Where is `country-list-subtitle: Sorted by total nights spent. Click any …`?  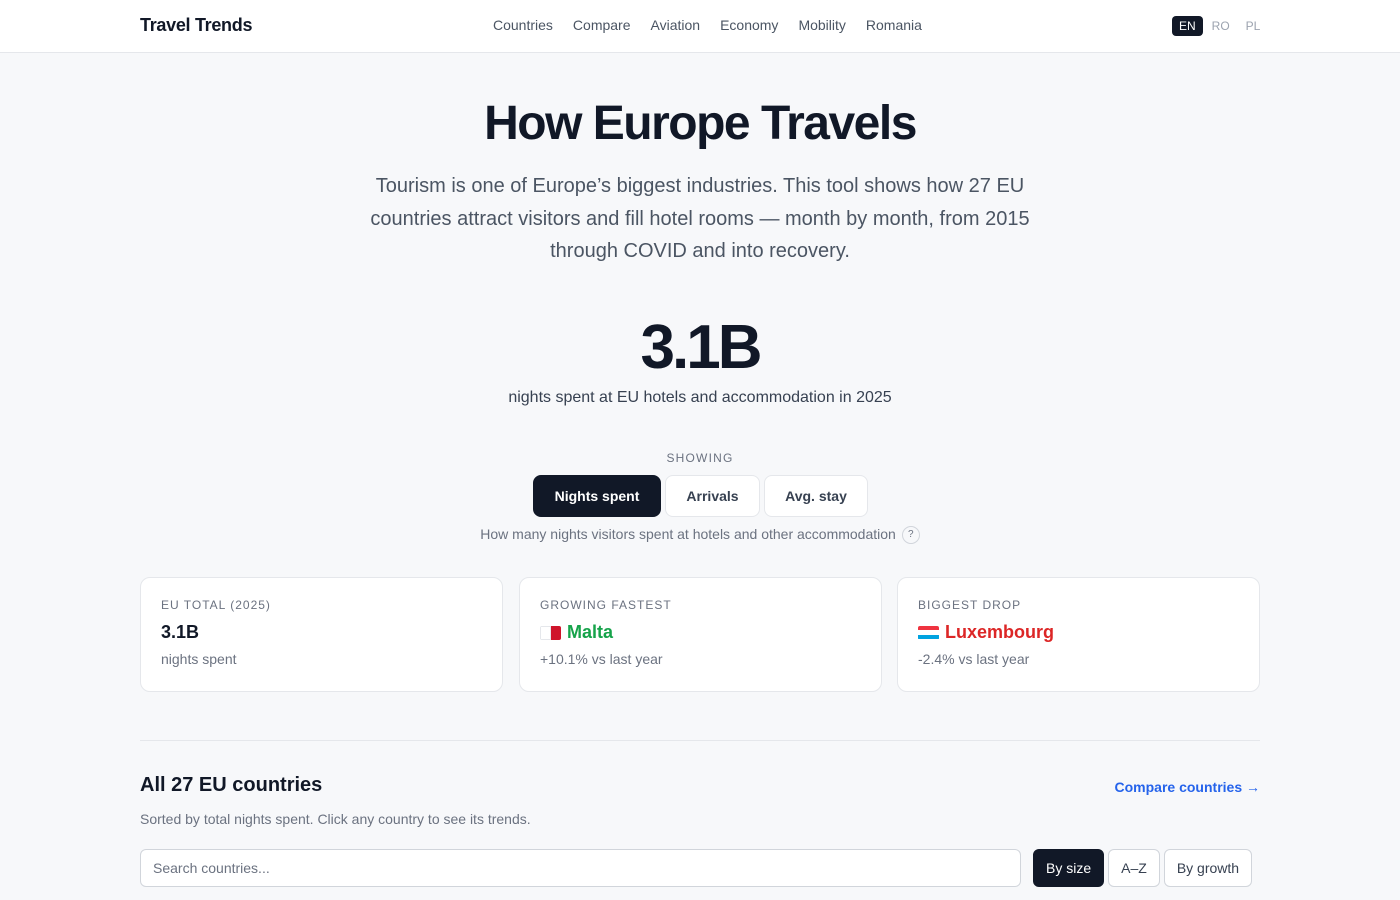 country-list-subtitle: Sorted by total nights spent. Click any … is located at coordinates (335, 819).